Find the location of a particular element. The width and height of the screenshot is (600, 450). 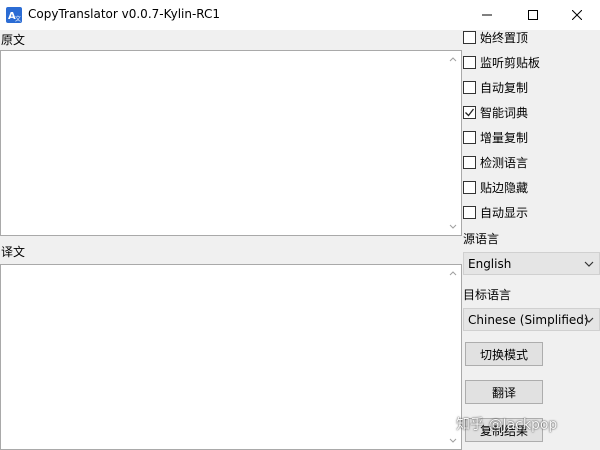

title-bar: A 文 CopyTranslator v0.0.7-Kylin-RC1 is located at coordinates (300, 15).